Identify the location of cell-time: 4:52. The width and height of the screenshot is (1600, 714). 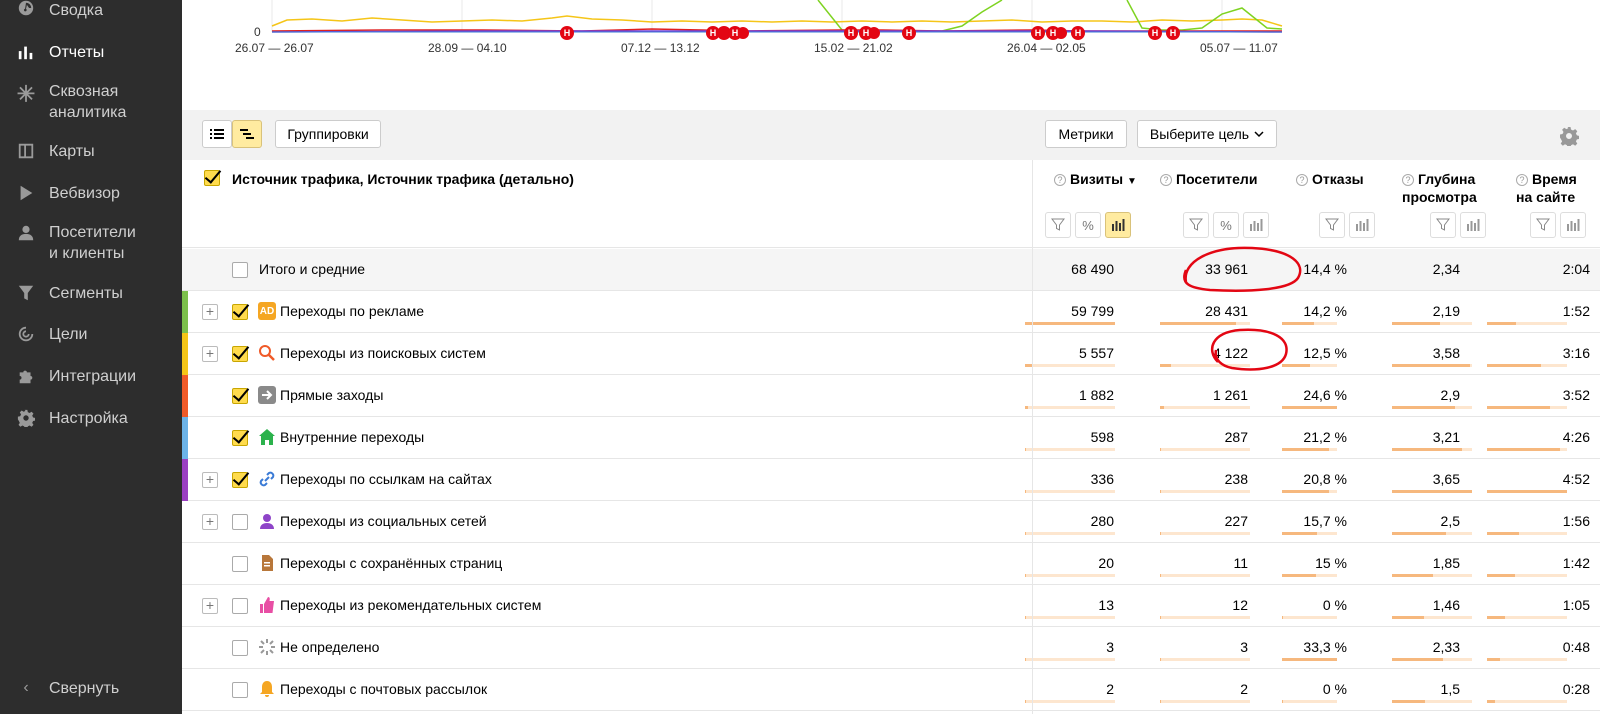
(1576, 479).